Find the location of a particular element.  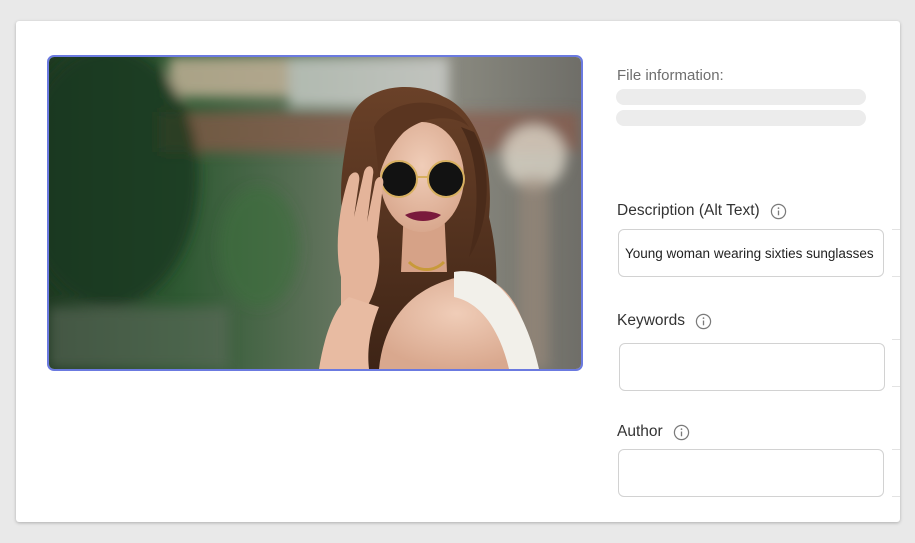

file-information-label: File information: is located at coordinates (670, 75).